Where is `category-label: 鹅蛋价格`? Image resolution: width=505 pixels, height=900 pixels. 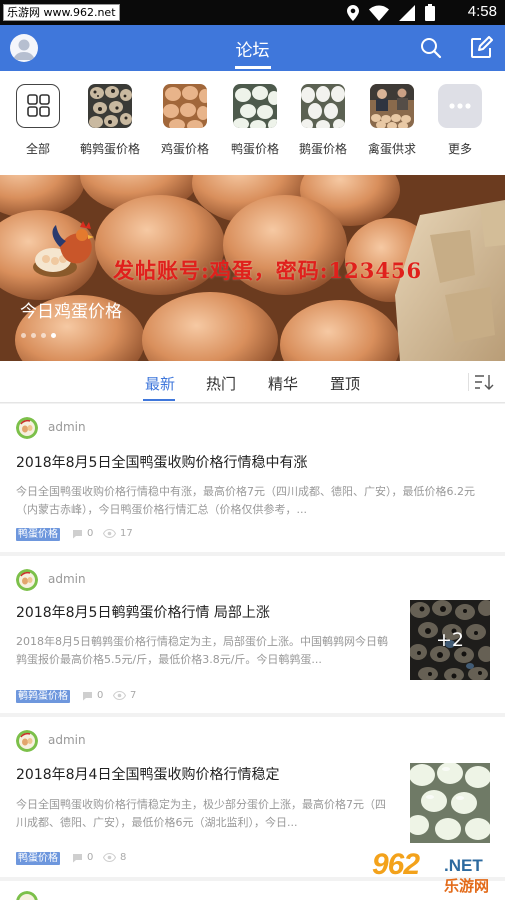
category-label: 鹅蛋价格 is located at coordinates (322, 149).